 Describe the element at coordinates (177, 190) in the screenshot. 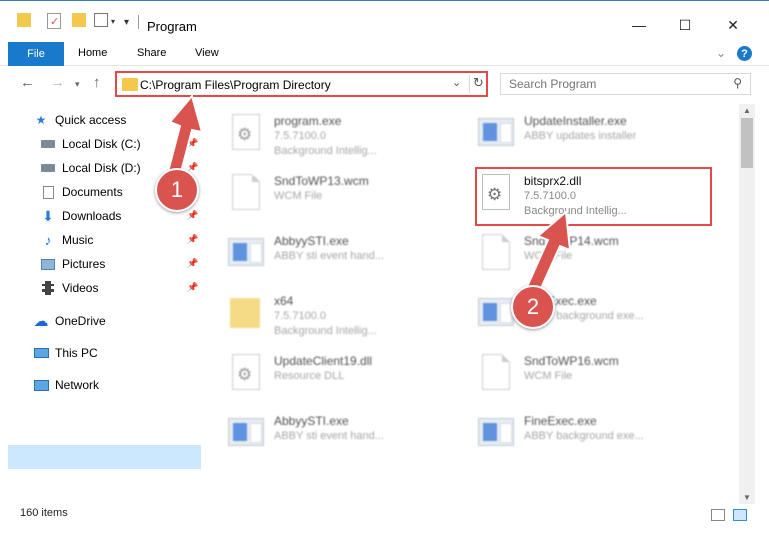

I see `step-badge-1: 1` at that location.